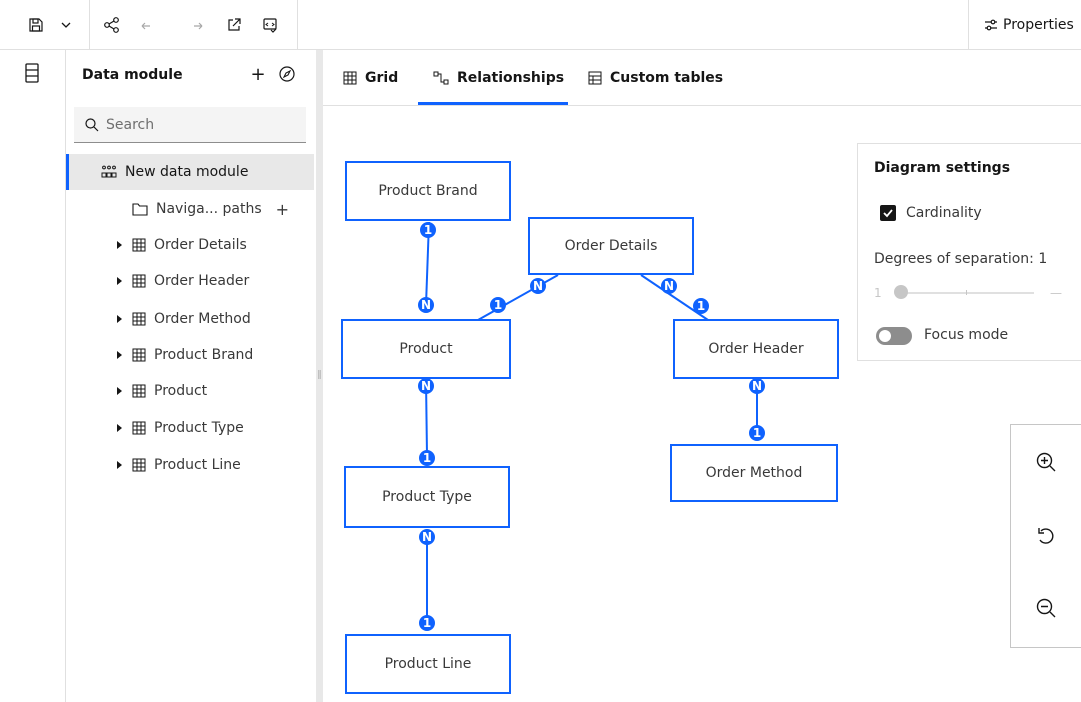 The height and width of the screenshot is (702, 1081). I want to click on tab-relationships: Relationships, so click(498, 78).